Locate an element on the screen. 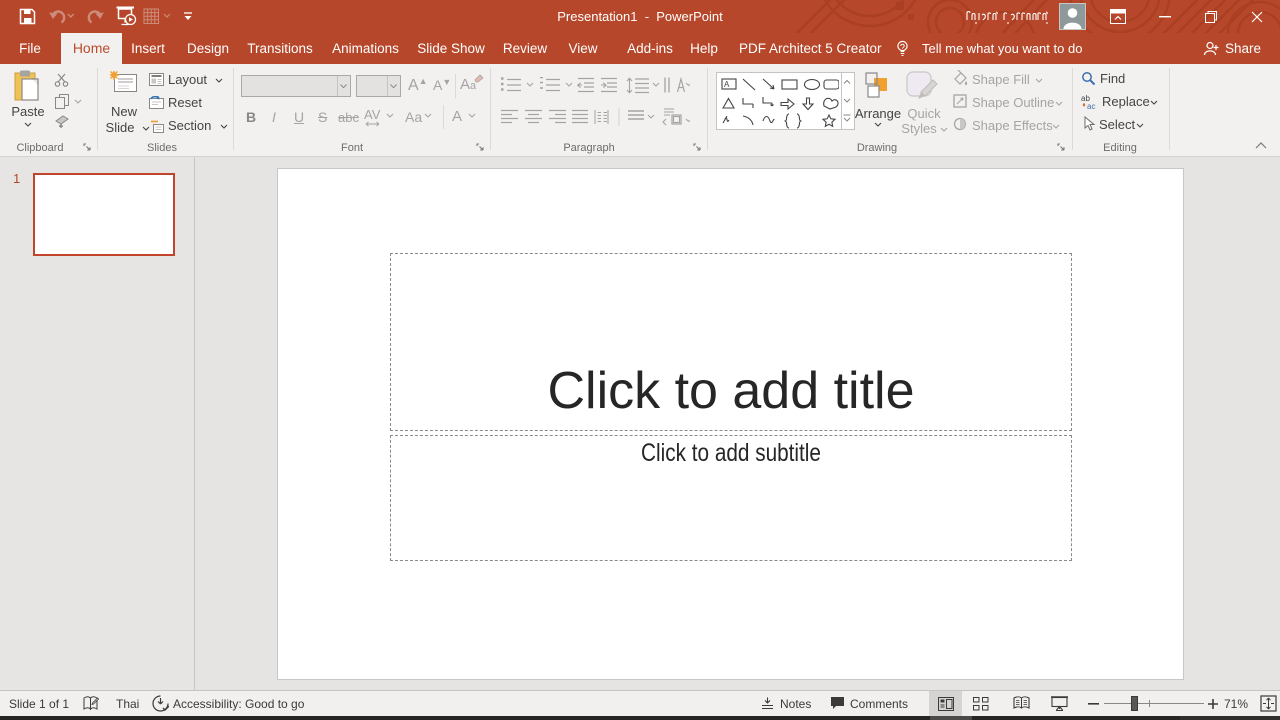 This screenshot has width=1280, height=720. svg-text: A is located at coordinates (727, 84).